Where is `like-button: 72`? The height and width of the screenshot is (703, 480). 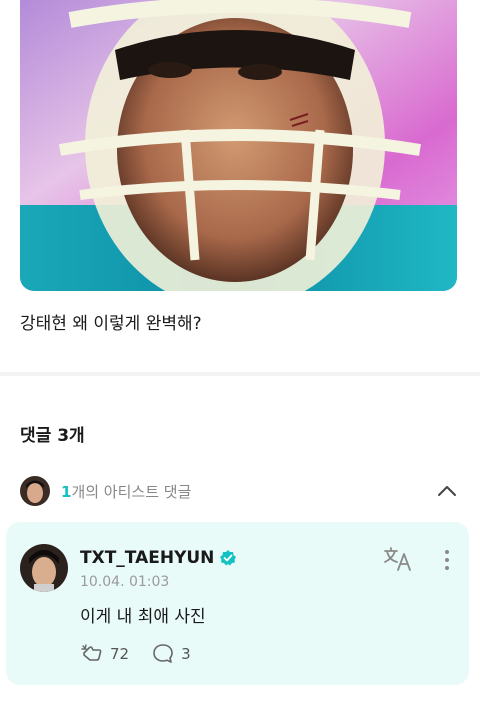 like-button: 72 is located at coordinates (104, 654).